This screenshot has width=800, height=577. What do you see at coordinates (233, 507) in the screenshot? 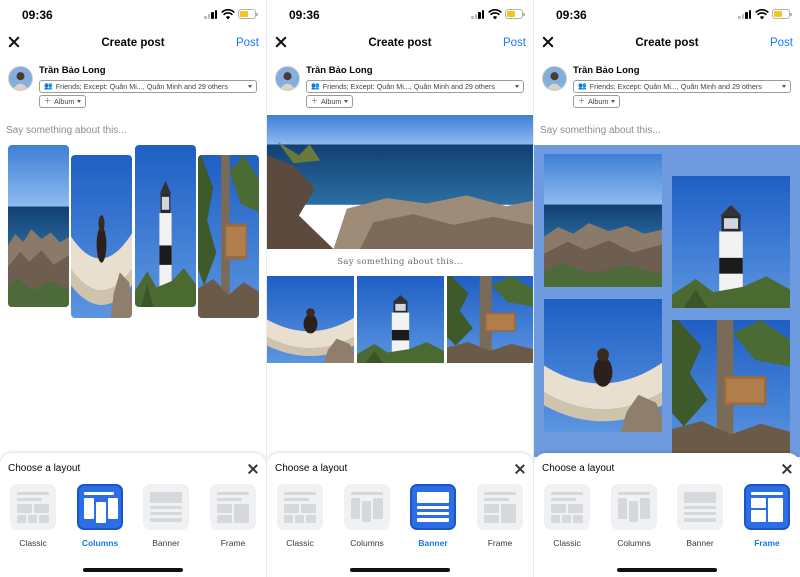
I see `frame-layout-icon` at bounding box center [233, 507].